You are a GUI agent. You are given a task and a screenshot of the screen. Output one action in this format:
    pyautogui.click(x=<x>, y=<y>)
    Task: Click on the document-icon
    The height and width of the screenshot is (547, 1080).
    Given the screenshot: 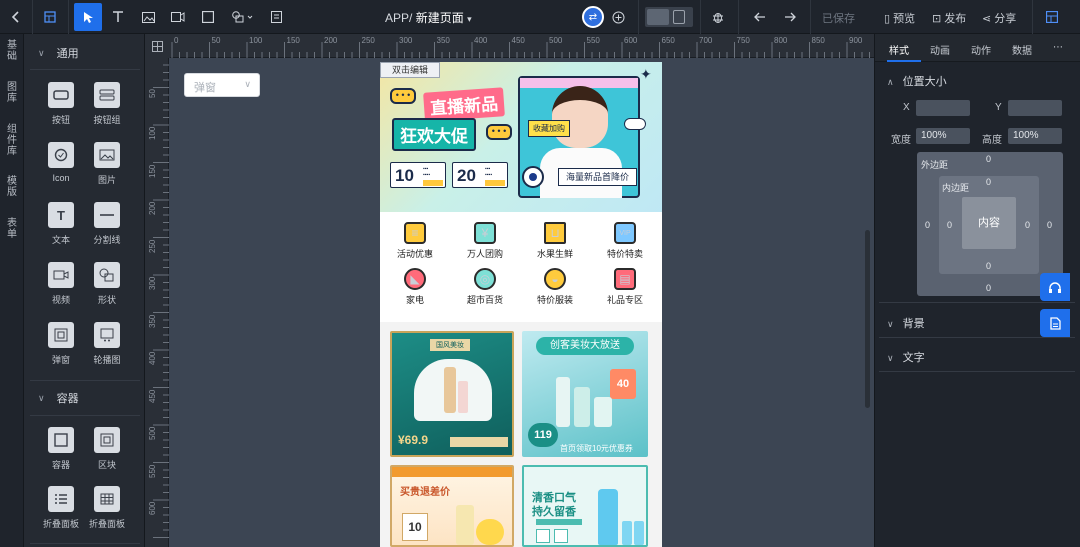 What is the action you would take?
    pyautogui.click(x=1055, y=323)
    